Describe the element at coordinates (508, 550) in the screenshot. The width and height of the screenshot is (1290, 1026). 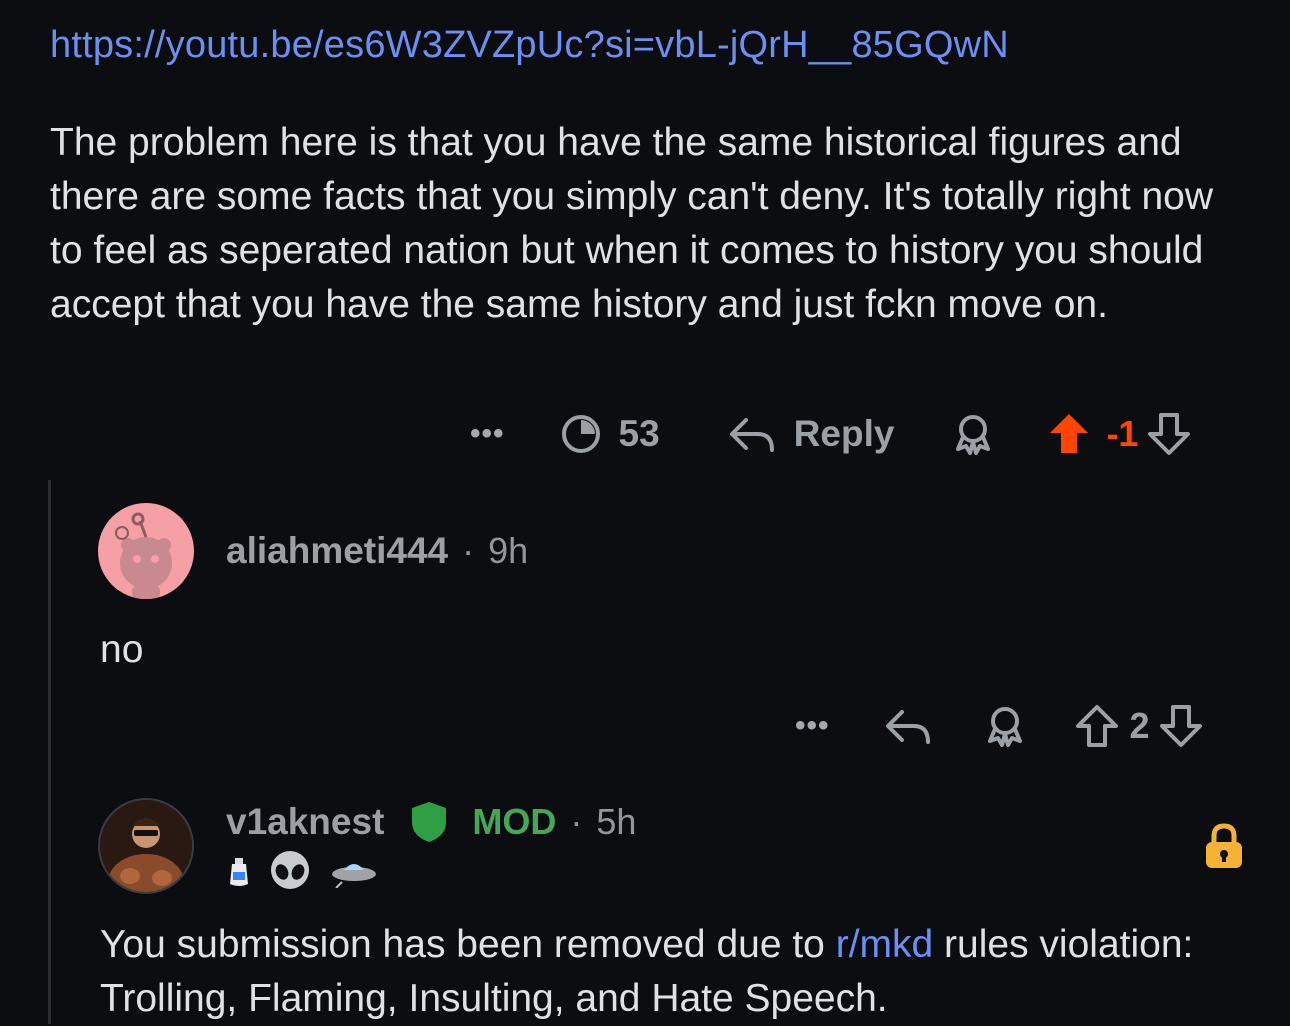
I see `timestamp: 9h` at that location.